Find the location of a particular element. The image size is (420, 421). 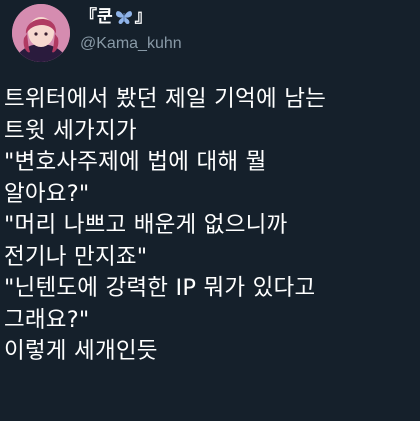

tweet-line: 알아요?" is located at coordinates (47, 193).